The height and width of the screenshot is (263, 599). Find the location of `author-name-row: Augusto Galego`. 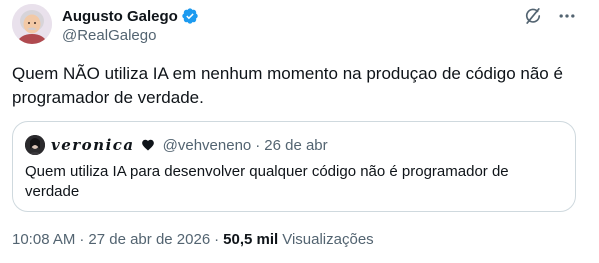

author-name-row: Augusto Galego is located at coordinates (130, 16).